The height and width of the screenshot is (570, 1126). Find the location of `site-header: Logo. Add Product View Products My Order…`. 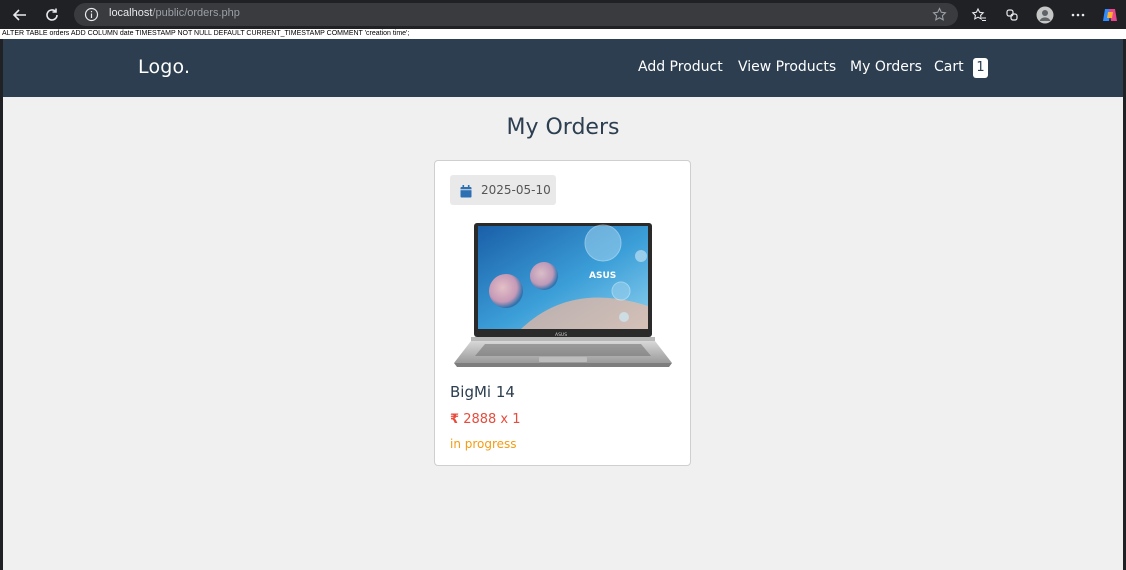

site-header: Logo. Add Product View Products My Order… is located at coordinates (563, 68).